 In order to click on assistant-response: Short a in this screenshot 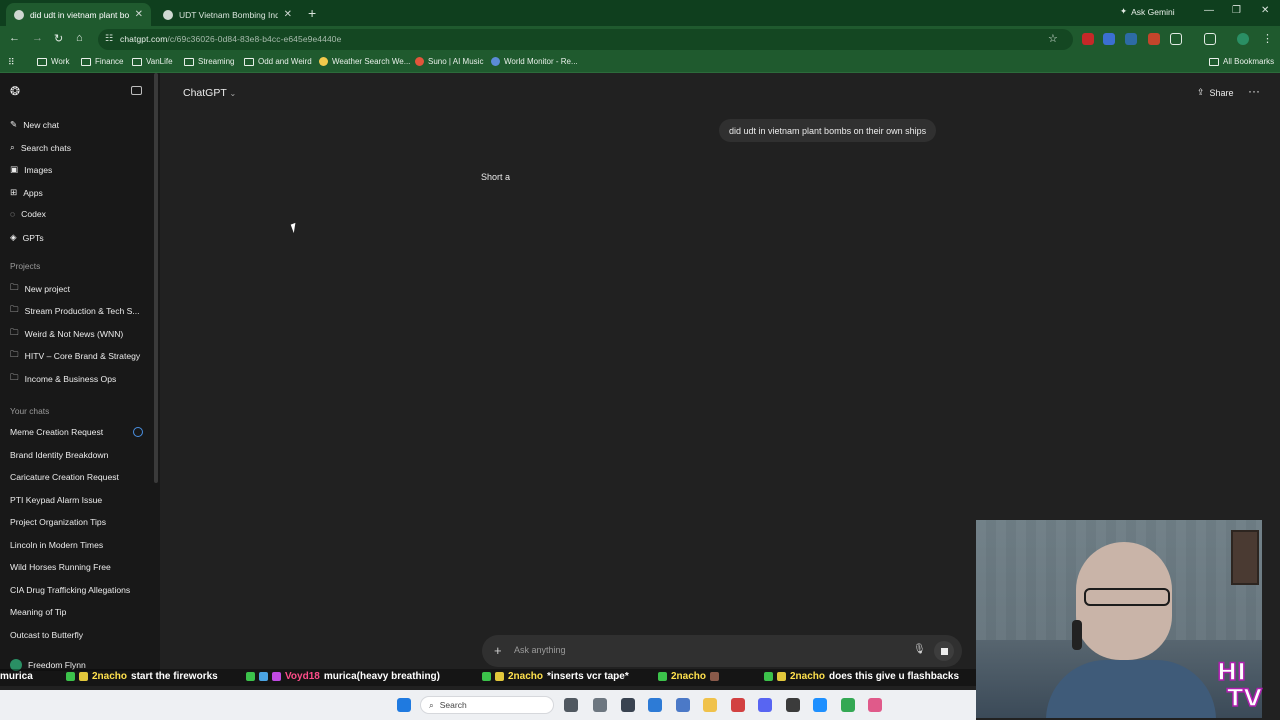, I will do `click(496, 177)`.